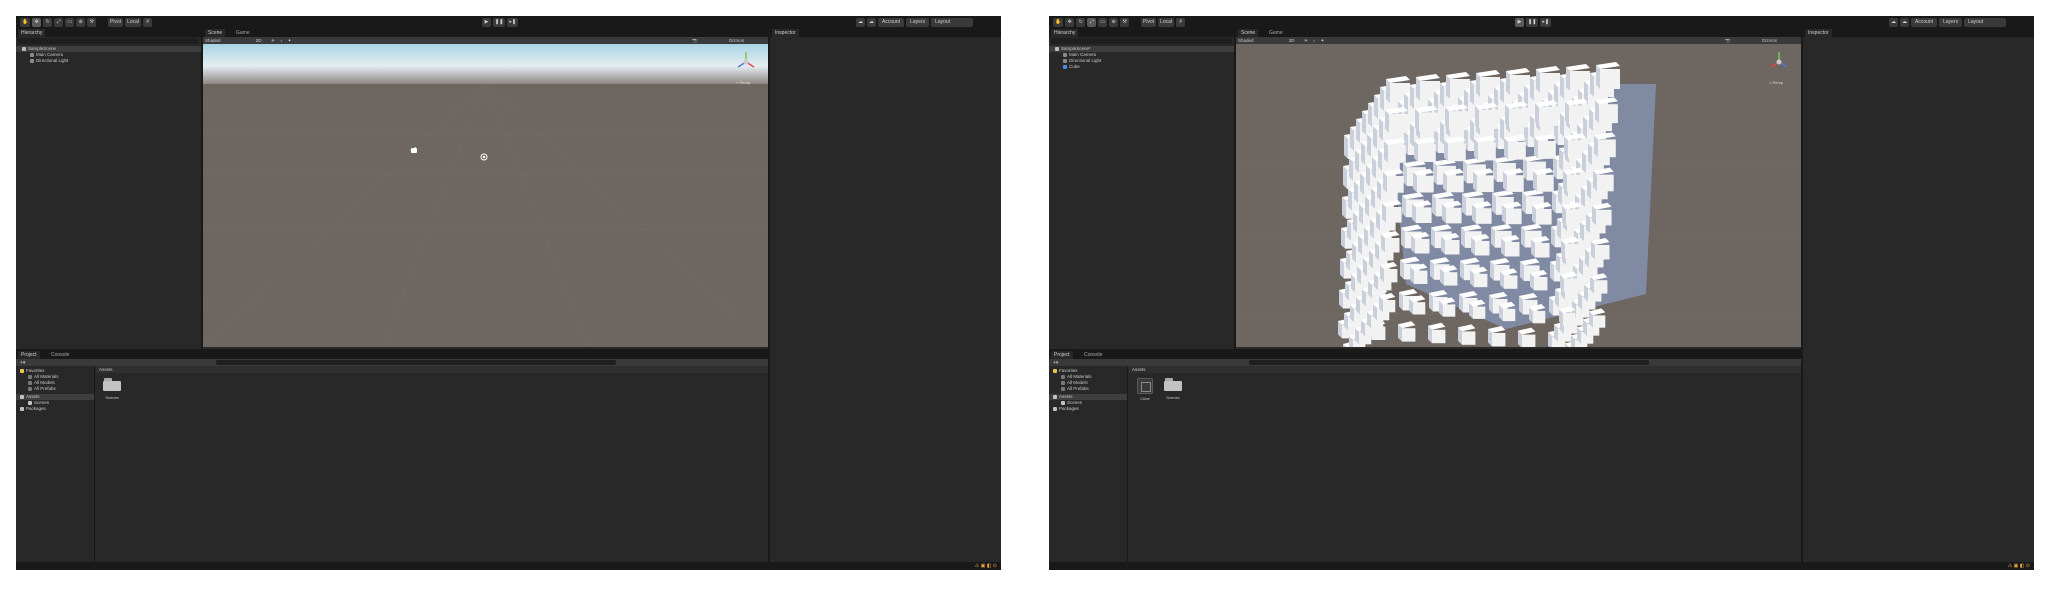 The image size is (2048, 591). What do you see at coordinates (885, 33) in the screenshot?
I see `inspector-tabbar: Inspector` at bounding box center [885, 33].